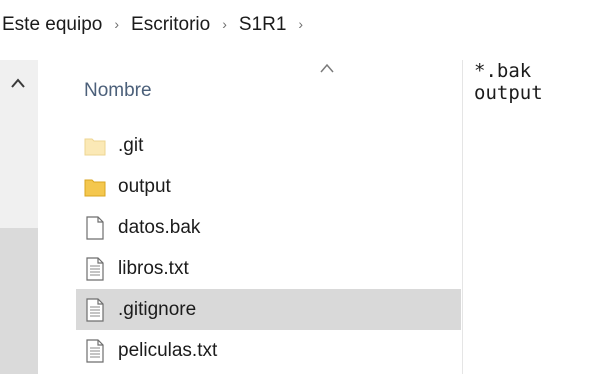 Image resolution: width=592 pixels, height=374 pixels. I want to click on preview-pane: *.bak output, so click(533, 82).